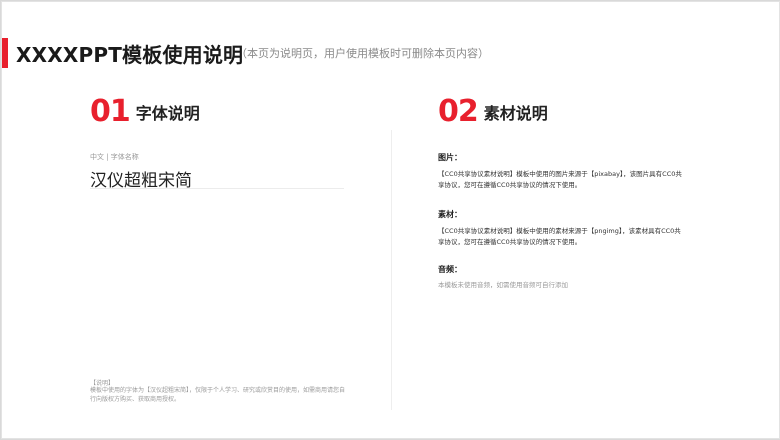 This screenshot has width=780, height=440. Describe the element at coordinates (362, 53) in the screenshot. I see `page-subtitle: （本页为说明页，用户使用模板时可删除本页内容）` at that location.